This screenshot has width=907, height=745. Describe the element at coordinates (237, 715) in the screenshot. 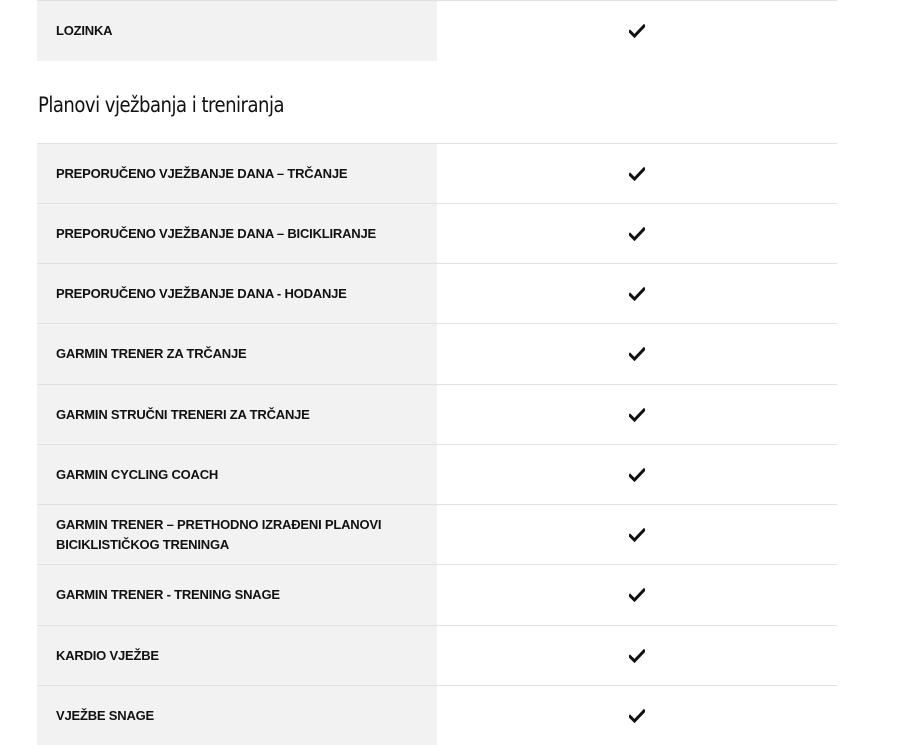

I see `feature-label: VJEŽBE SNAGE` at that location.